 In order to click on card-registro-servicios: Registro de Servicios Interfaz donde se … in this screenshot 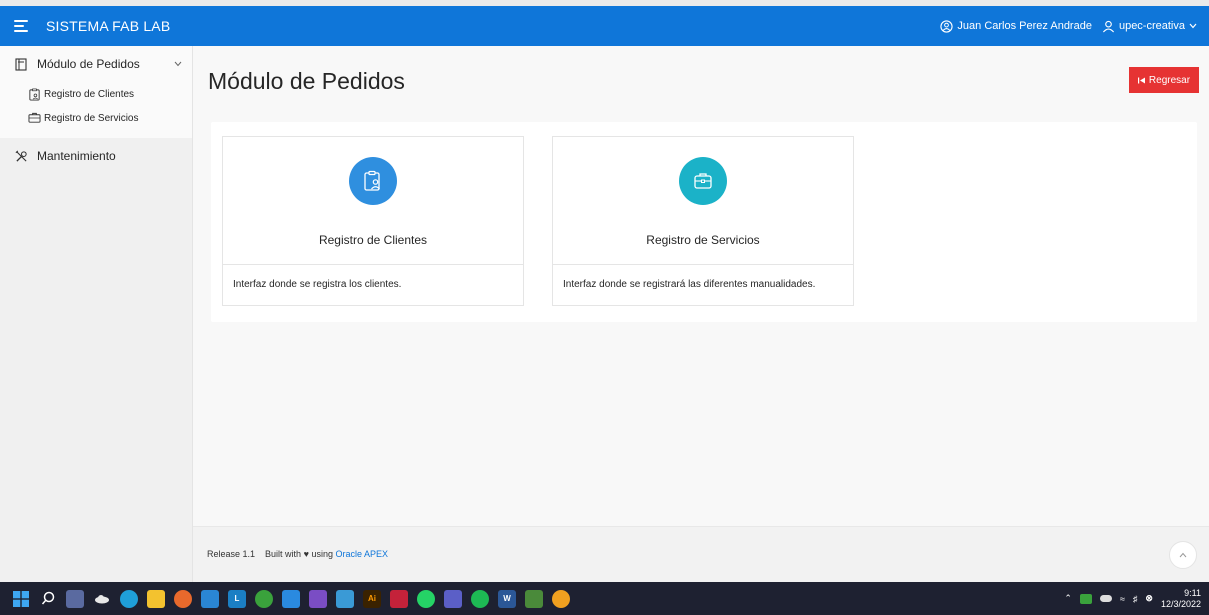, I will do `click(703, 221)`.